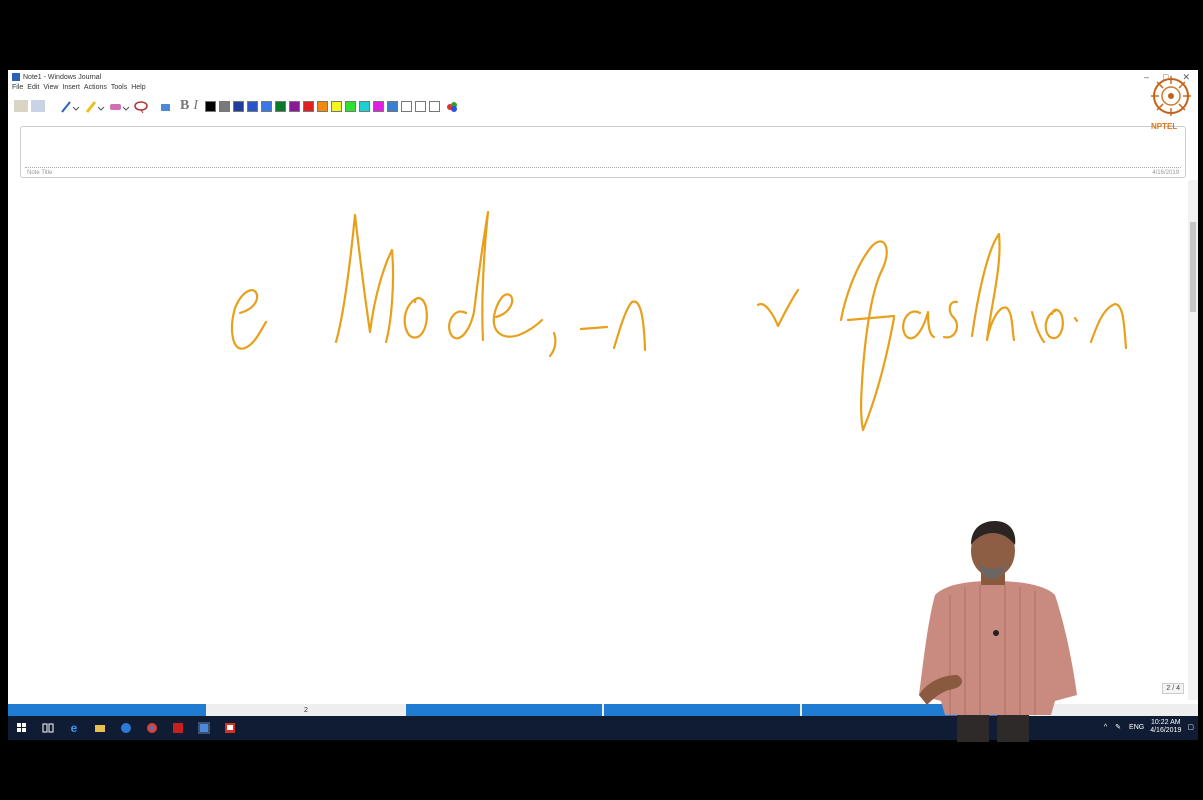 The height and width of the screenshot is (800, 1203). I want to click on vertical-scrollbar, so click(1193, 440).